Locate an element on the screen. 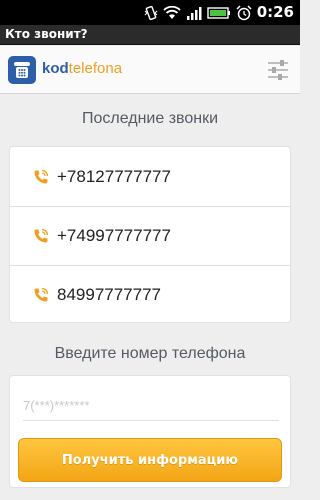 The width and height of the screenshot is (320, 500). logo-wordmark: kodtelefona is located at coordinates (82, 68).